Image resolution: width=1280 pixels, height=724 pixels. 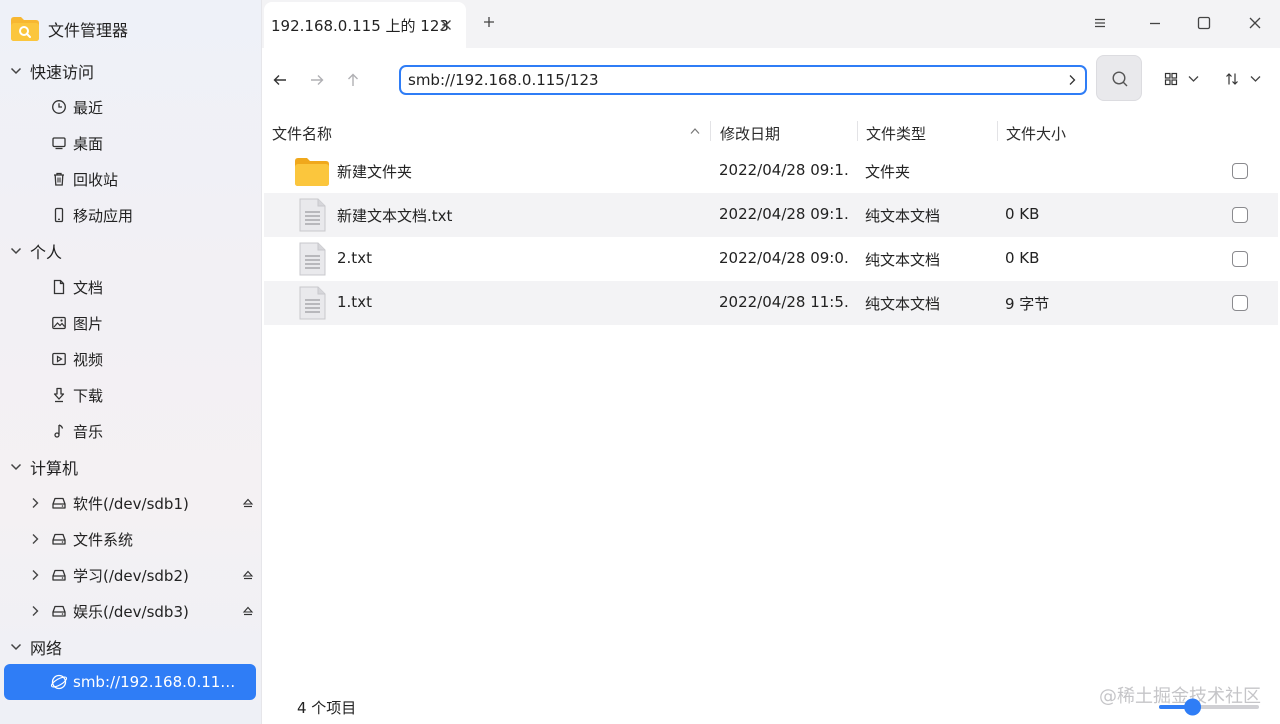 What do you see at coordinates (59, 107) in the screenshot?
I see `clock-icon` at bounding box center [59, 107].